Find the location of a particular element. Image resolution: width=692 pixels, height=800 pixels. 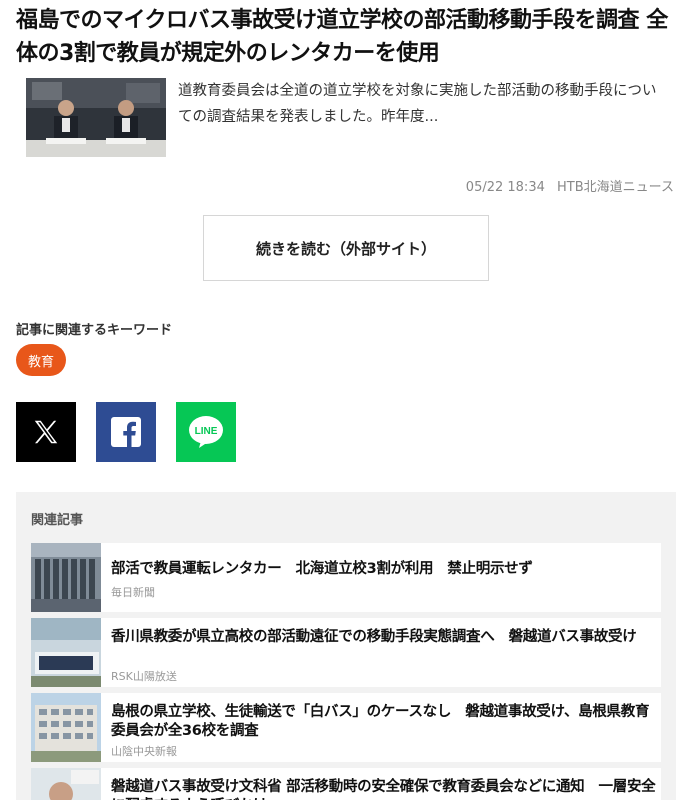

share-facebook-button is located at coordinates (126, 432).